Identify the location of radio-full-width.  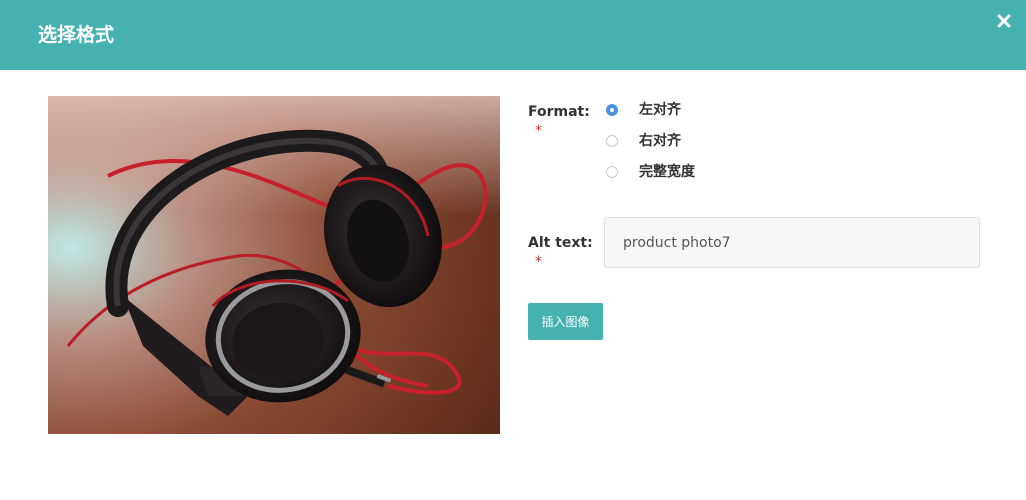
(612, 172).